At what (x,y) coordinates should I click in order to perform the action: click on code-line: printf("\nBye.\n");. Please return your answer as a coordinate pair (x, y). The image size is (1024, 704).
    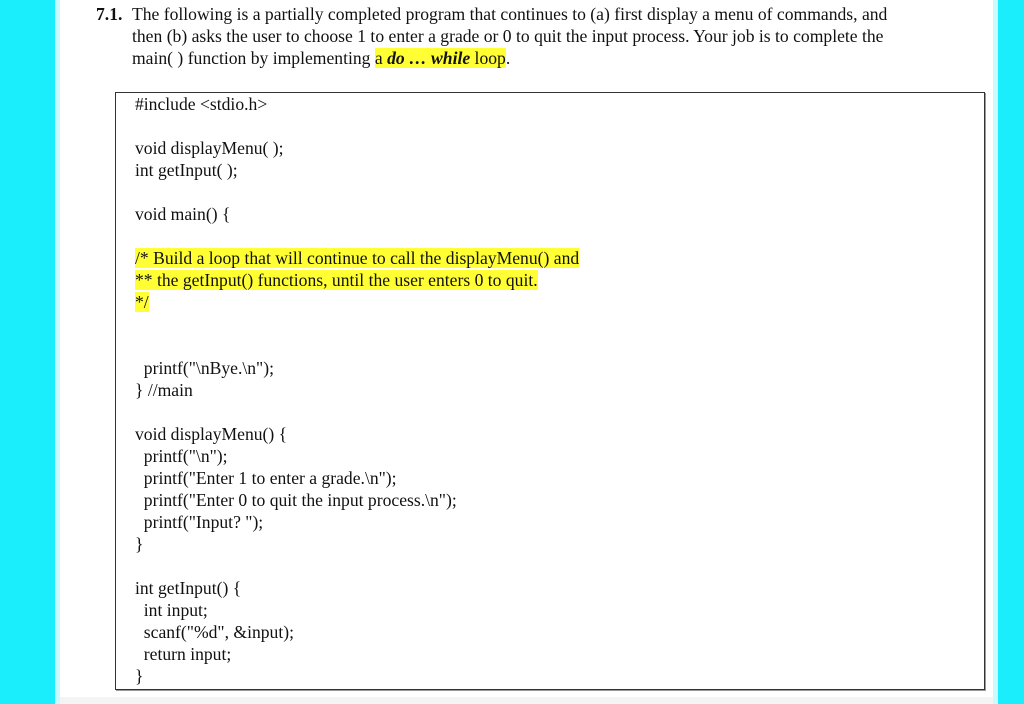
    Looking at the image, I should click on (357, 368).